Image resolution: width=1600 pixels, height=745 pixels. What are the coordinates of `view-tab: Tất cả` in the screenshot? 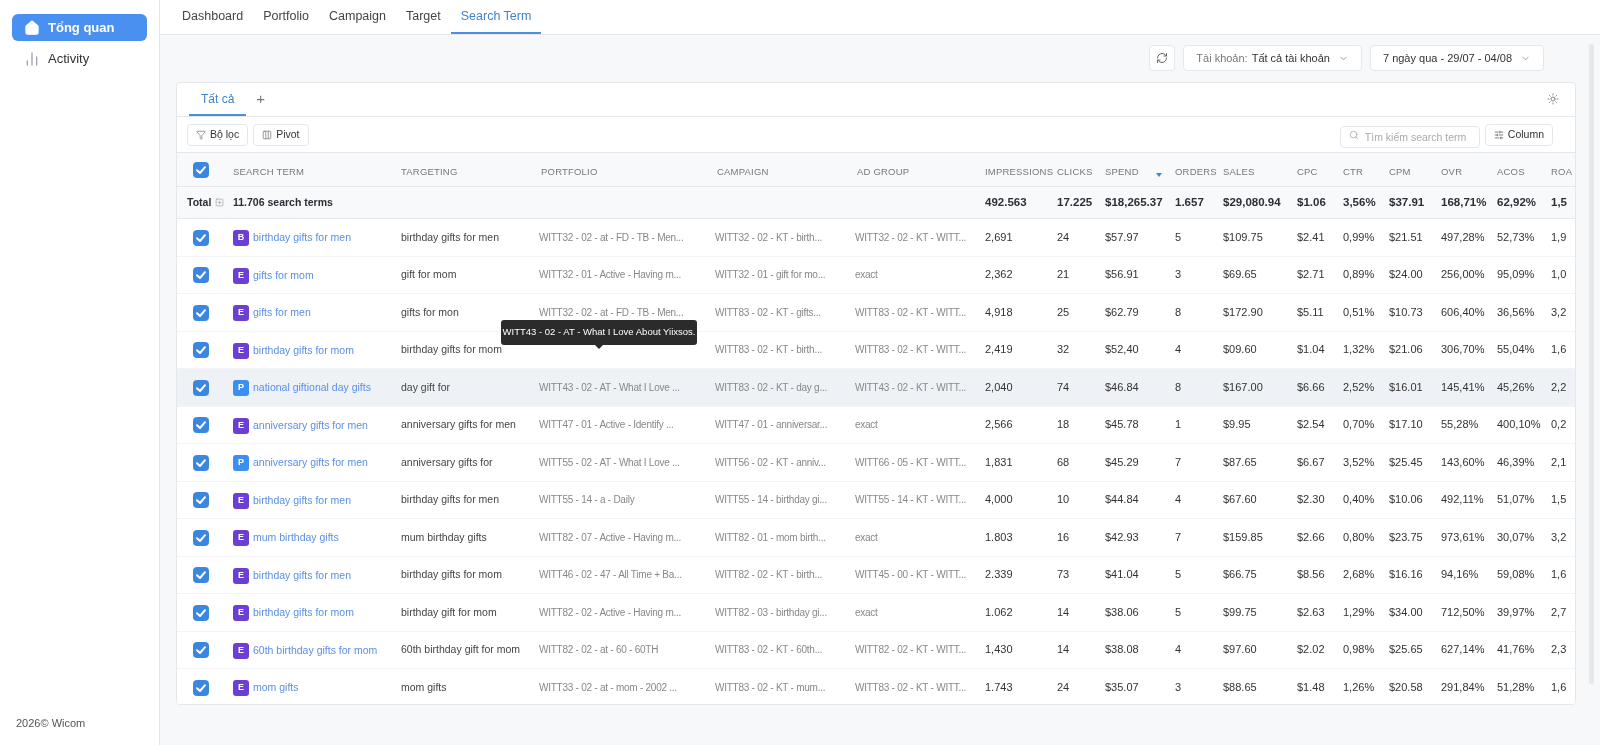 It's located at (218, 99).